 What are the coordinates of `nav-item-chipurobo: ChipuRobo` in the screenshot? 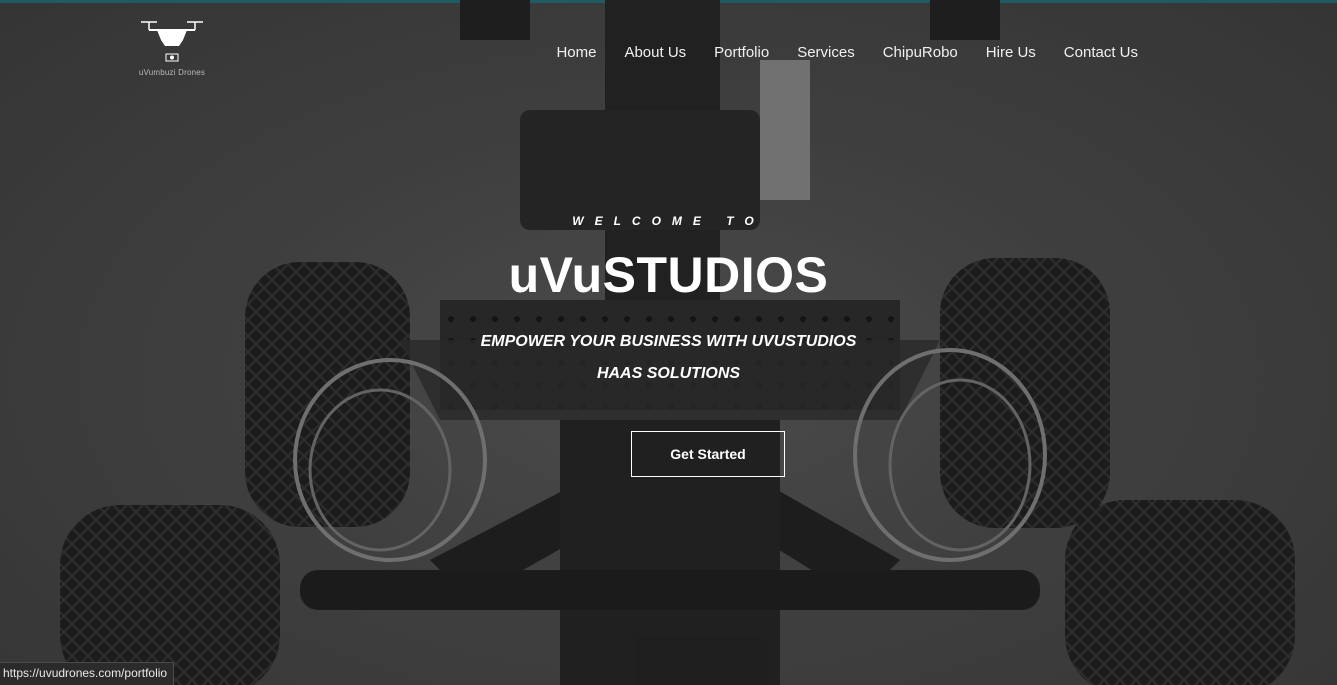 It's located at (920, 53).